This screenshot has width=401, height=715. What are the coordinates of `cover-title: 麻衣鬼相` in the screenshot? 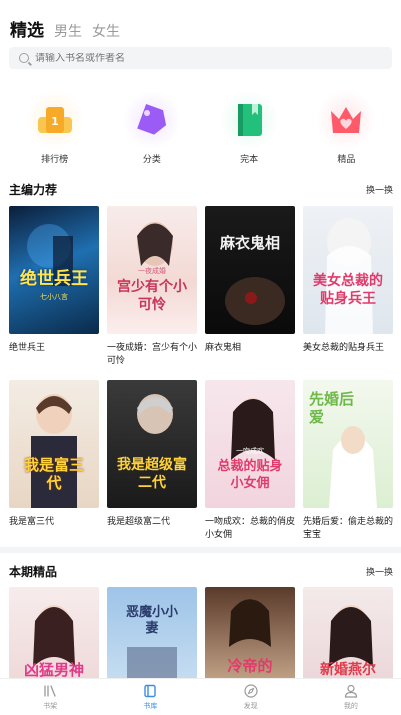 It's located at (249, 243).